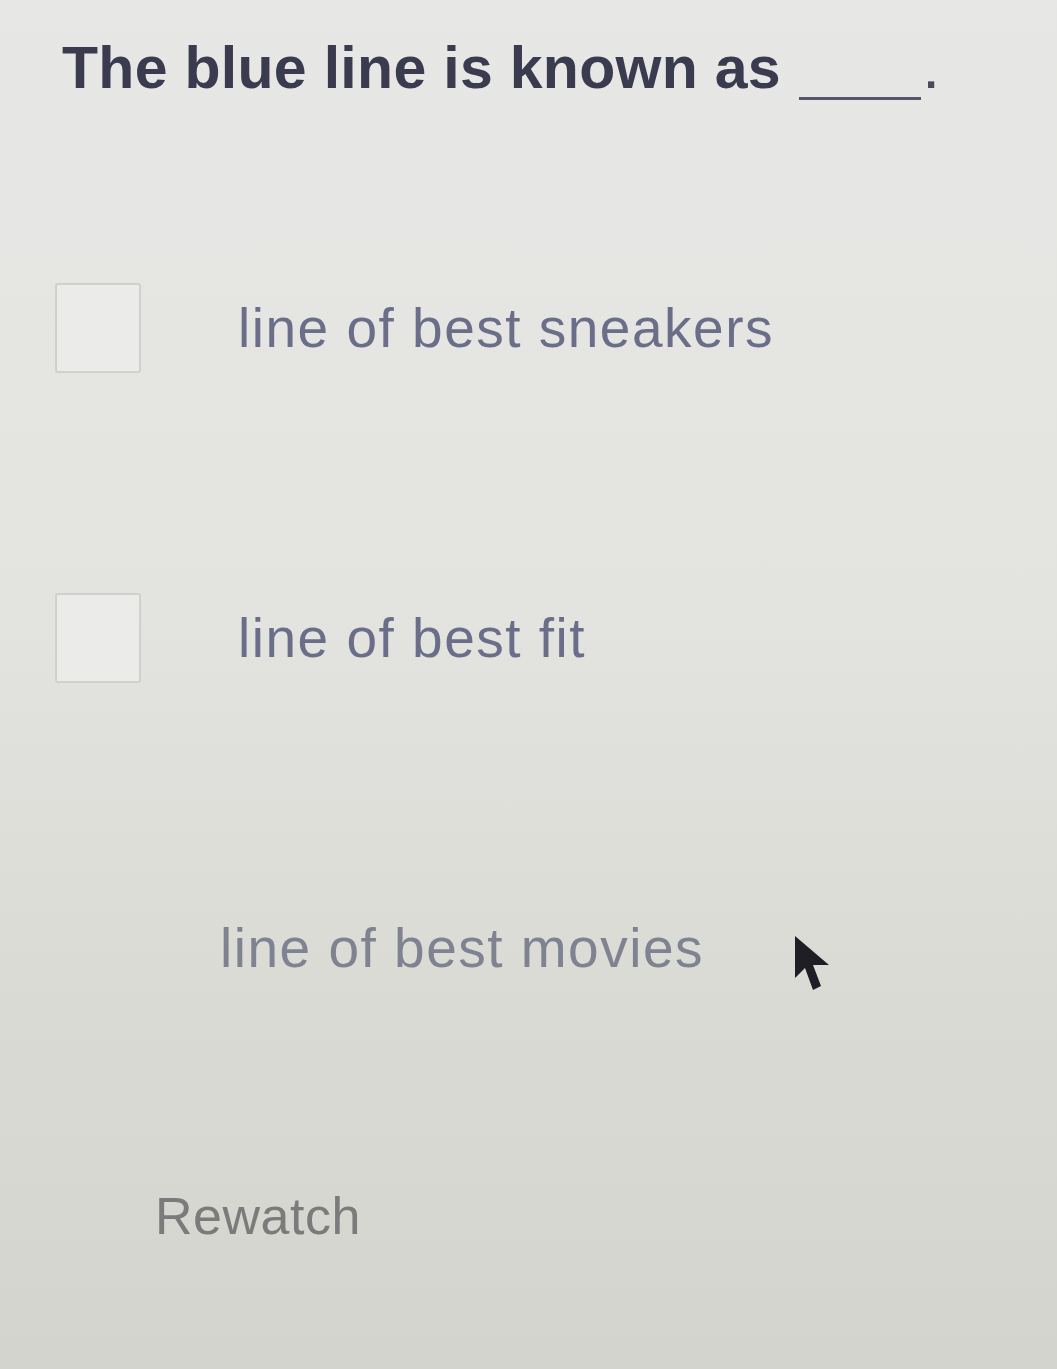 This screenshot has height=1369, width=1057. What do you see at coordinates (412, 638) in the screenshot?
I see `option-label: line of best fit` at bounding box center [412, 638].